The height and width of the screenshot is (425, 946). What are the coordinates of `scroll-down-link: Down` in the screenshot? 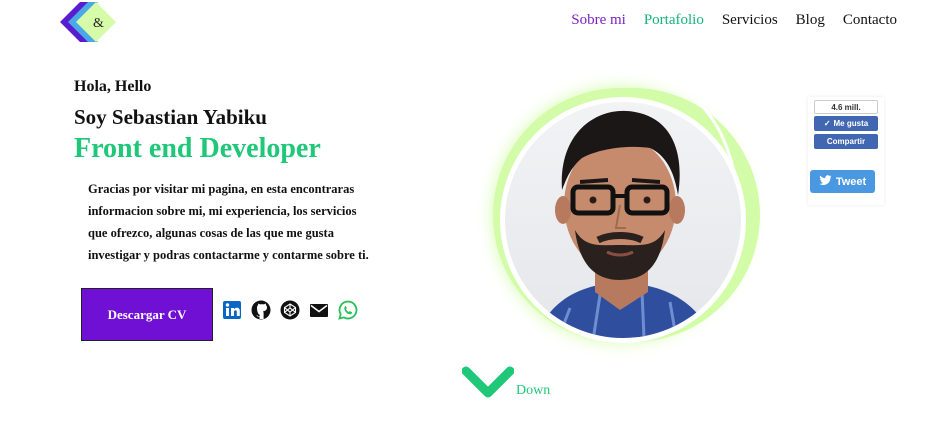 It's located at (506, 384).